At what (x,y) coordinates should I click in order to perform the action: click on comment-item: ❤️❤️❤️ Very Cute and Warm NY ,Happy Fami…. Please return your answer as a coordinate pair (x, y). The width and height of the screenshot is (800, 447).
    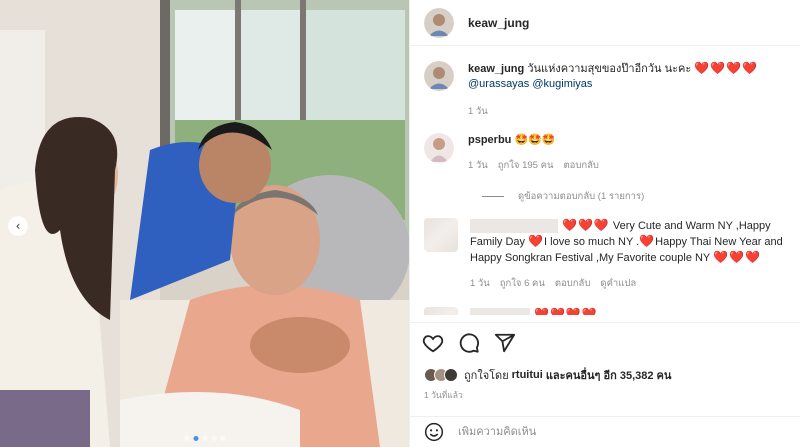
    Looking at the image, I should click on (605, 254).